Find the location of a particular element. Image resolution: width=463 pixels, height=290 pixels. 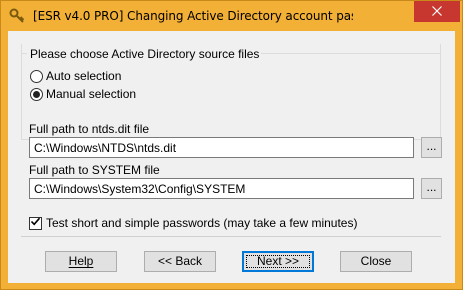

close-window-button is located at coordinates (437, 11).